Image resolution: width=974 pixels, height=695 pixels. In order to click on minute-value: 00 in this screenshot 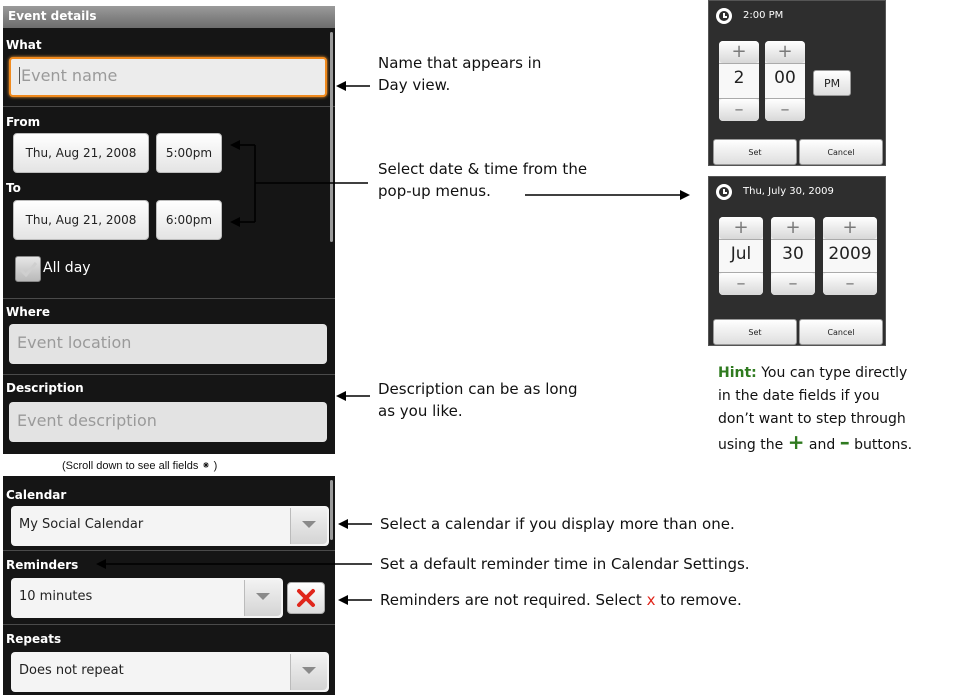, I will do `click(785, 81)`.